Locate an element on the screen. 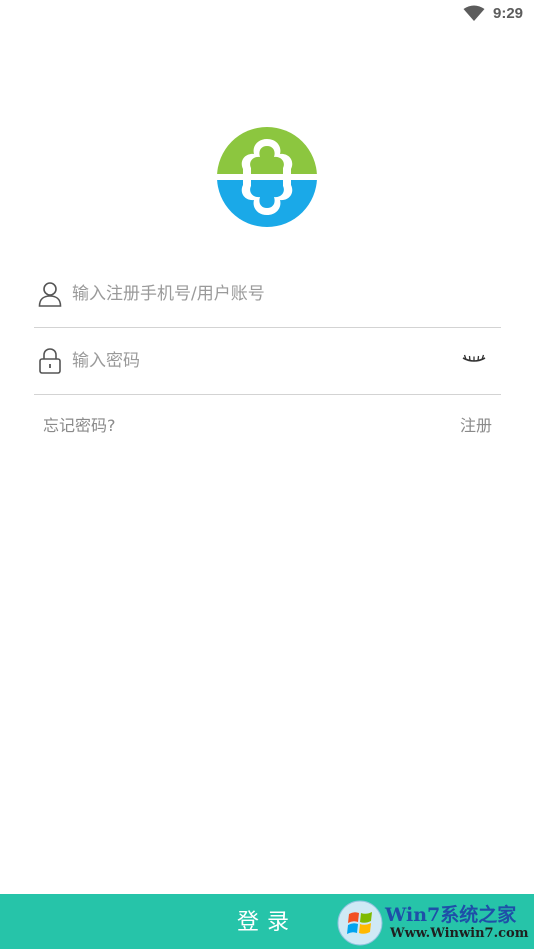 This screenshot has width=534, height=949. register-link: 注册 is located at coordinates (476, 424).